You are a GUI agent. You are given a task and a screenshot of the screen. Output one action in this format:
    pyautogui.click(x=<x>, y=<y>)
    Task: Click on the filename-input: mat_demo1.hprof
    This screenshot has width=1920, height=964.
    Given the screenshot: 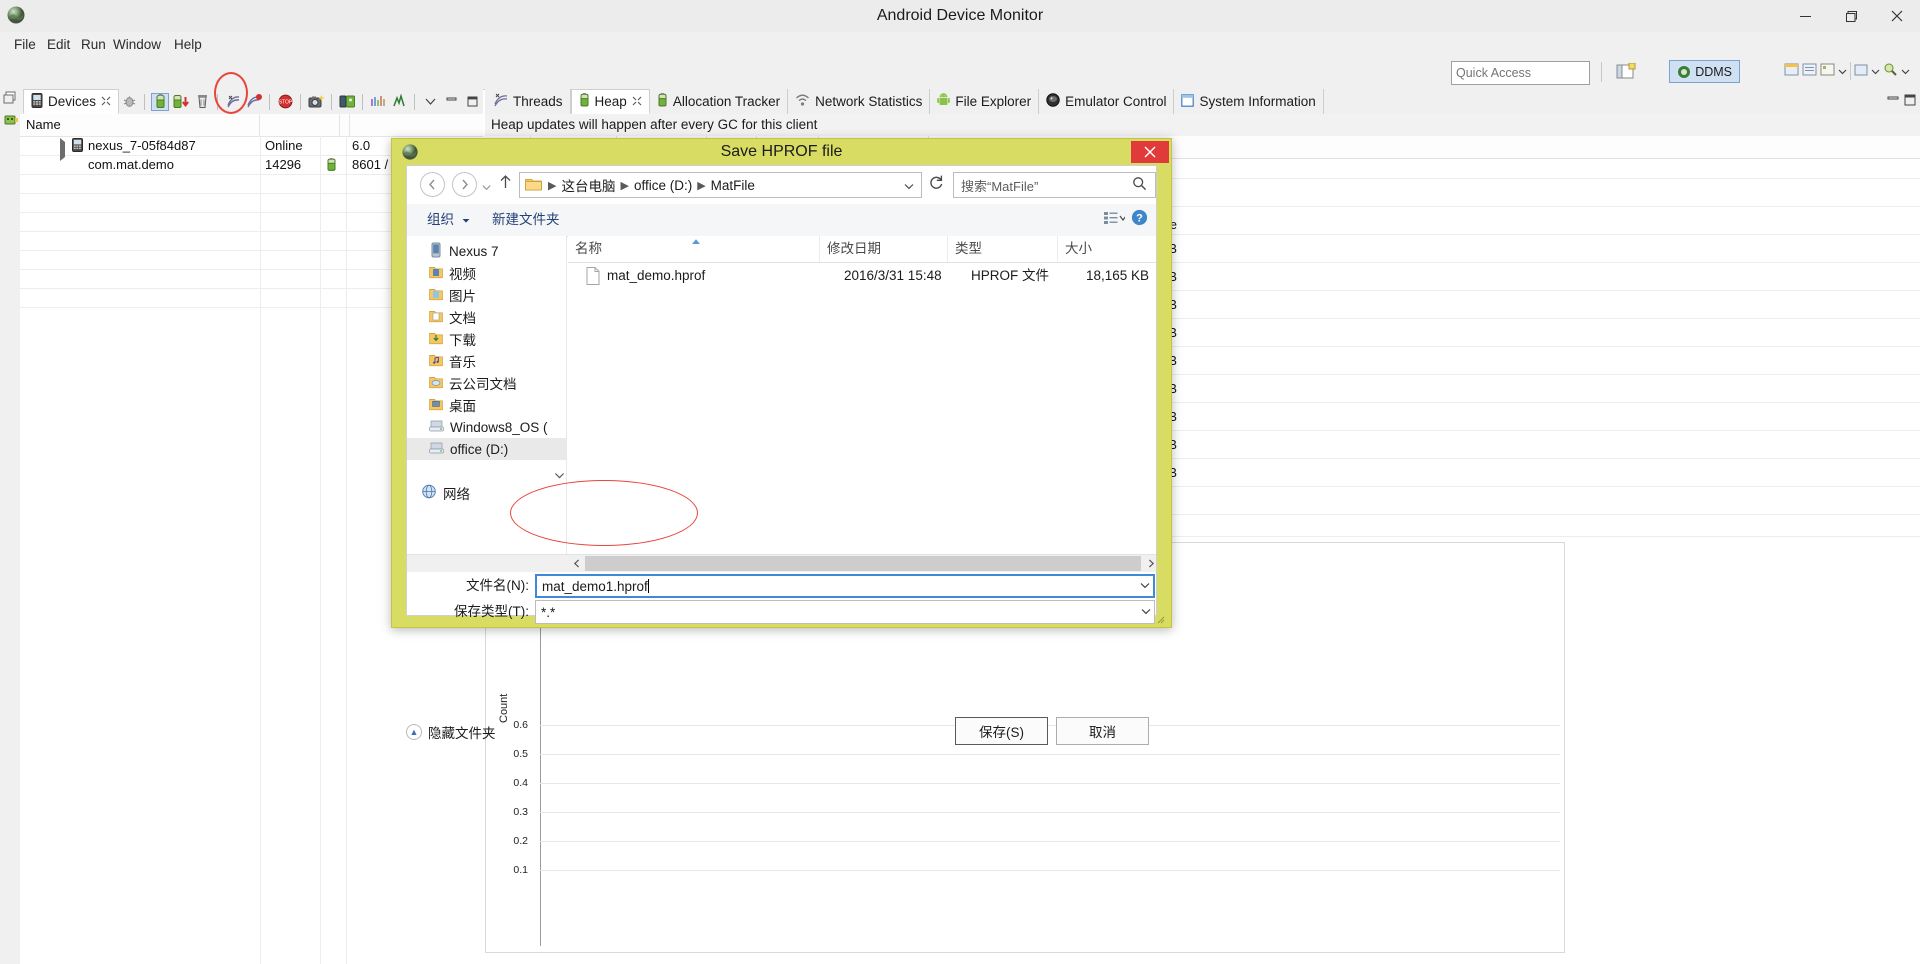 What is the action you would take?
    pyautogui.click(x=845, y=586)
    